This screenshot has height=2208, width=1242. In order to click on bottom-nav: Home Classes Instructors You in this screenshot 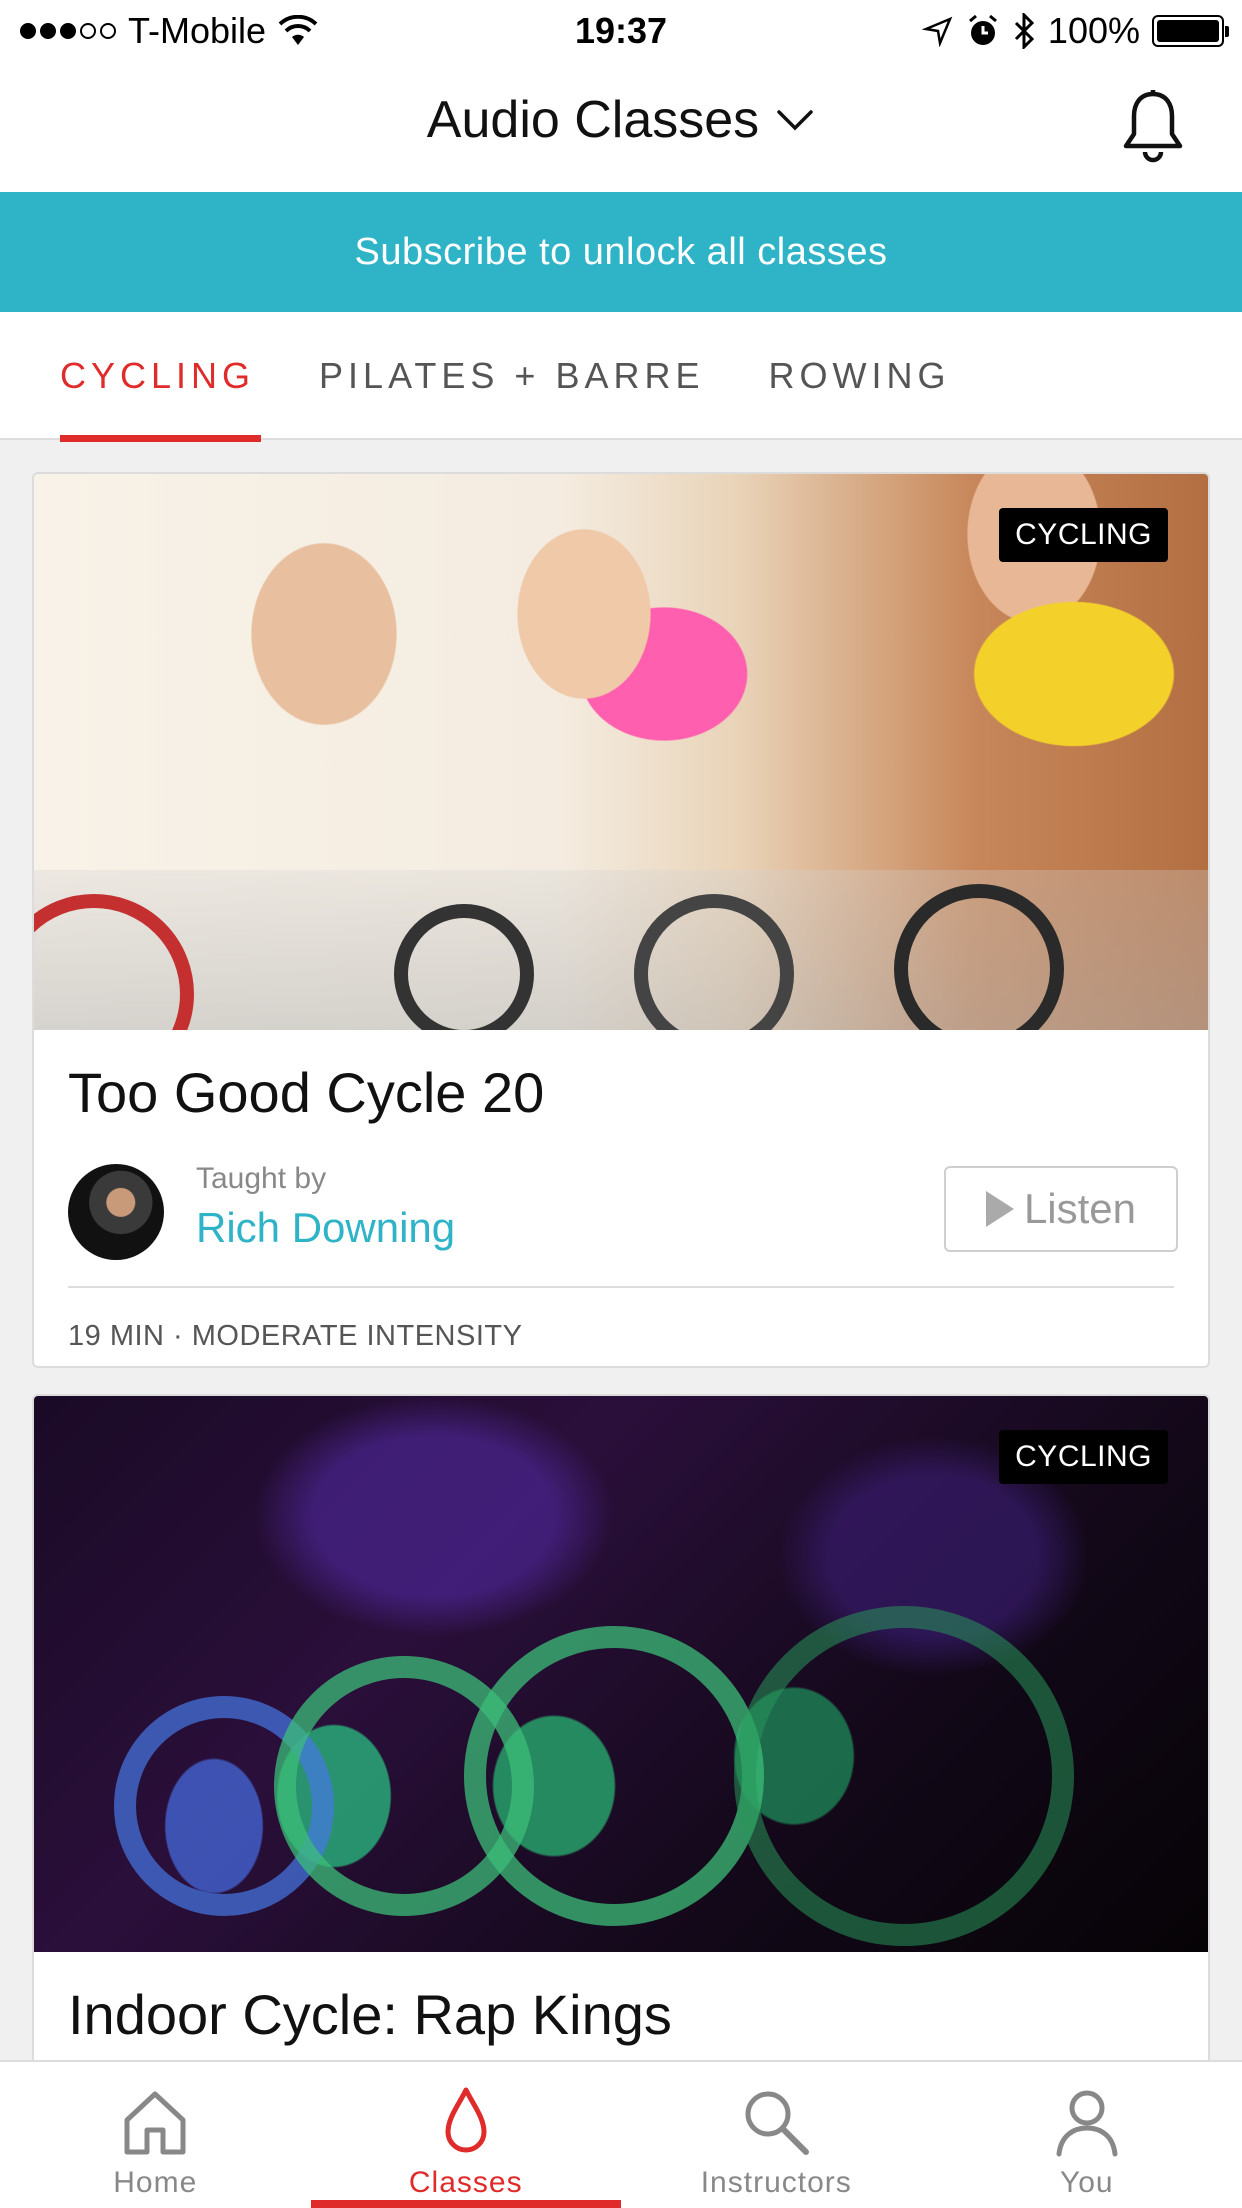, I will do `click(621, 2134)`.